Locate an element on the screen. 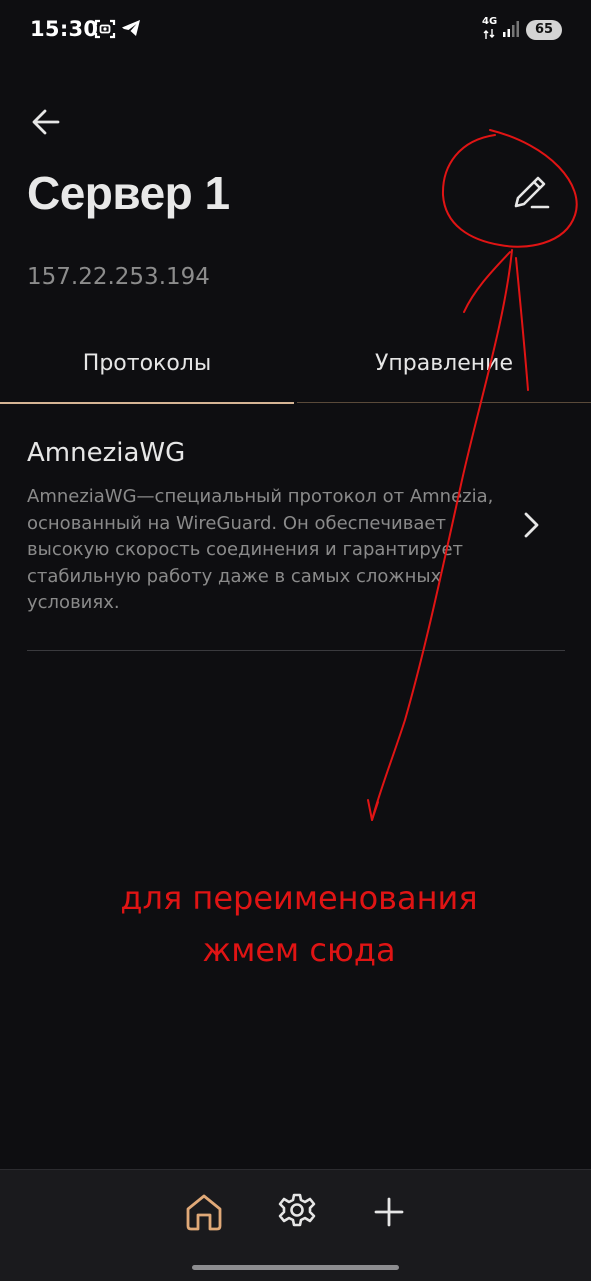 The width and height of the screenshot is (591, 1281). list-divider is located at coordinates (296, 650).